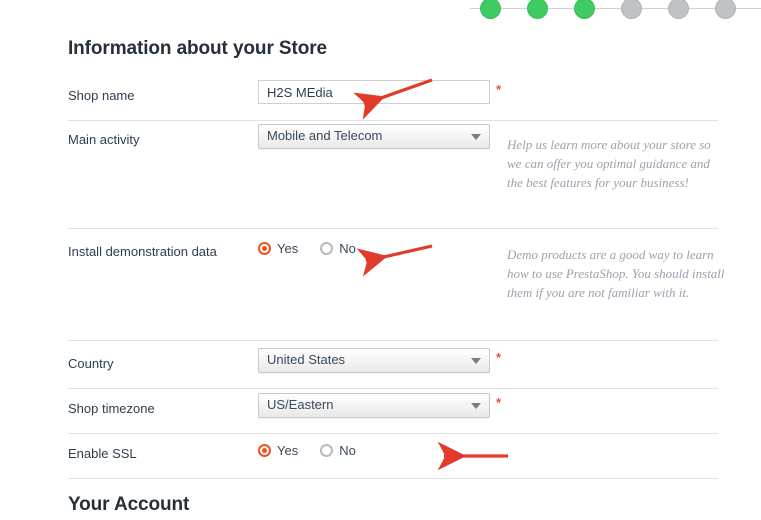 The image size is (761, 520). What do you see at coordinates (338, 248) in the screenshot?
I see `install-demo-radio-no: No` at bounding box center [338, 248].